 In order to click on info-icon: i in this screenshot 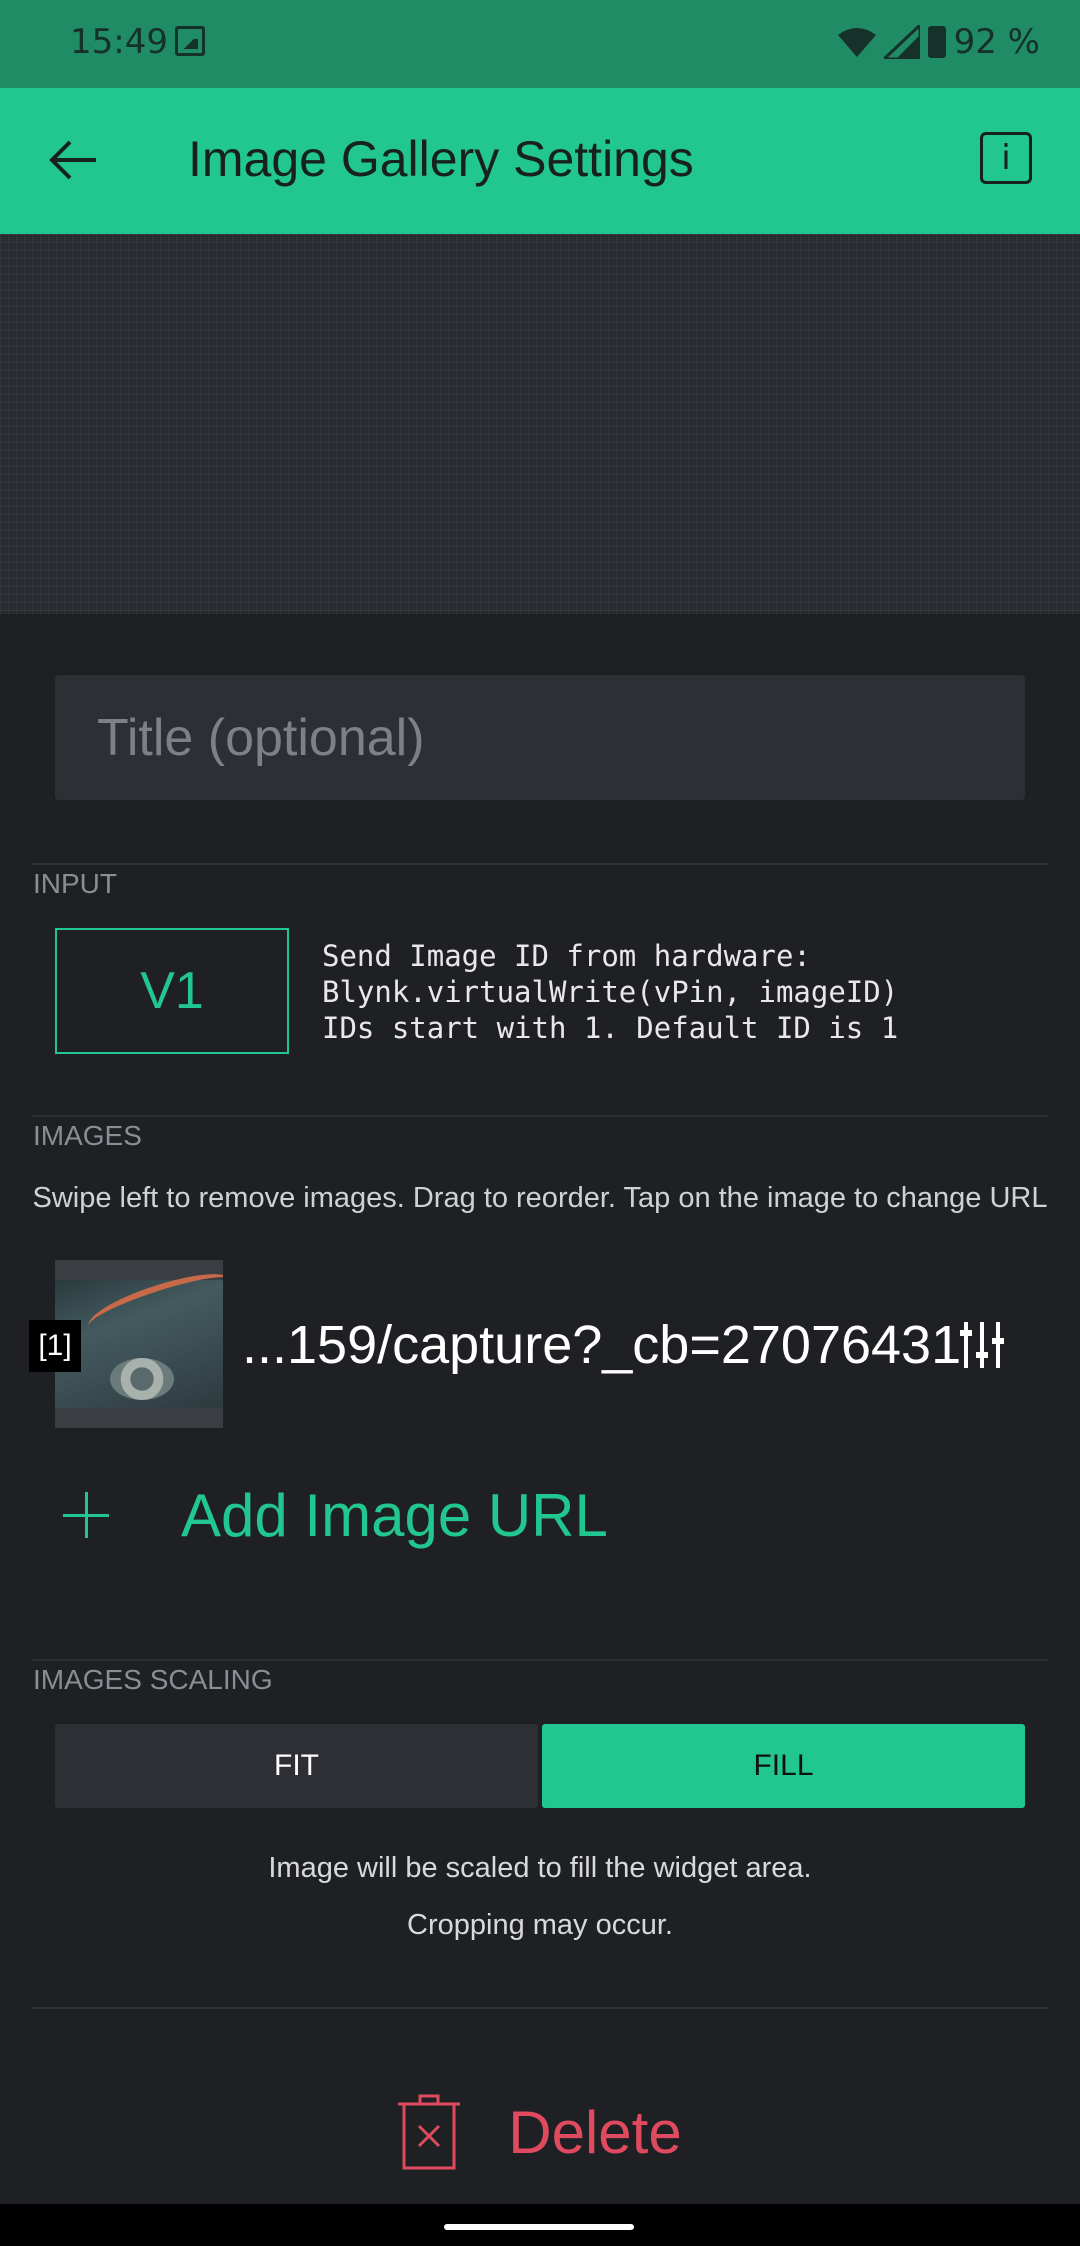, I will do `click(1006, 158)`.